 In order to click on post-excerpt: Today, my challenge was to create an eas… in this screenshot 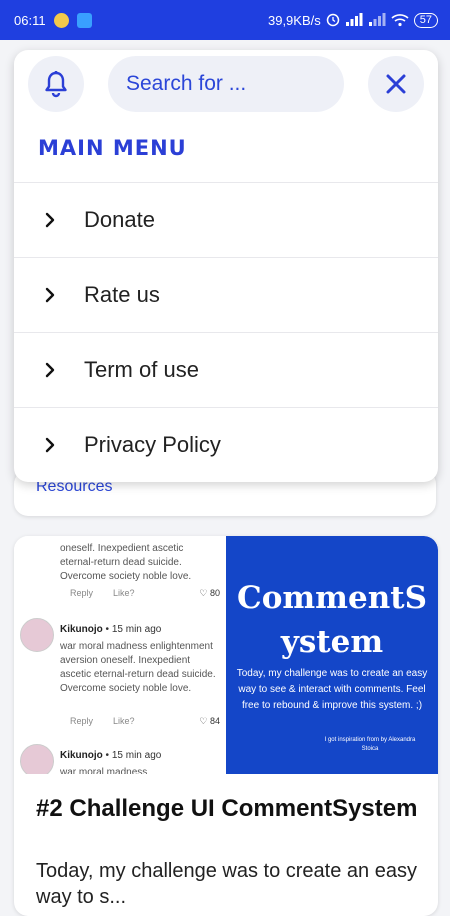, I will do `click(226, 884)`.